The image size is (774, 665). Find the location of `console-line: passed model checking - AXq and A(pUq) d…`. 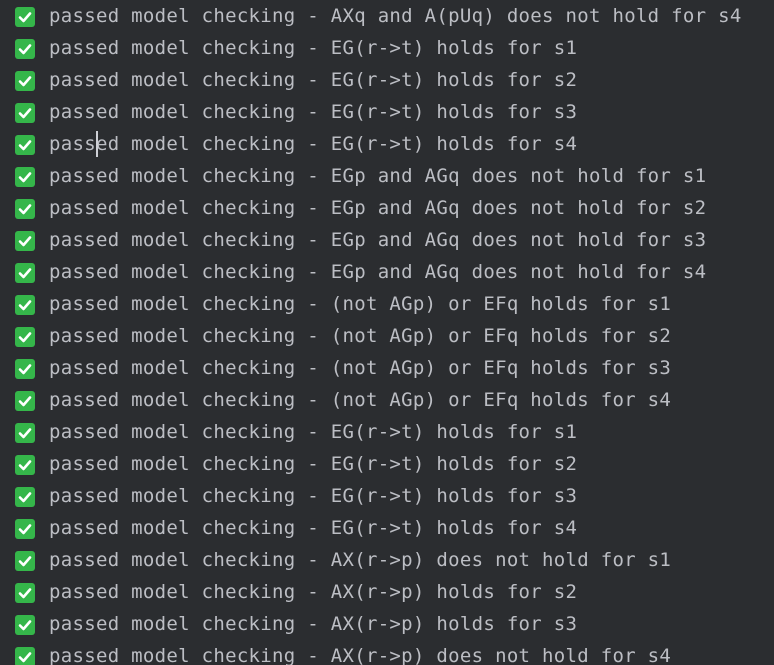

console-line: passed model checking - AXq and A(pUq) d… is located at coordinates (387, 16).